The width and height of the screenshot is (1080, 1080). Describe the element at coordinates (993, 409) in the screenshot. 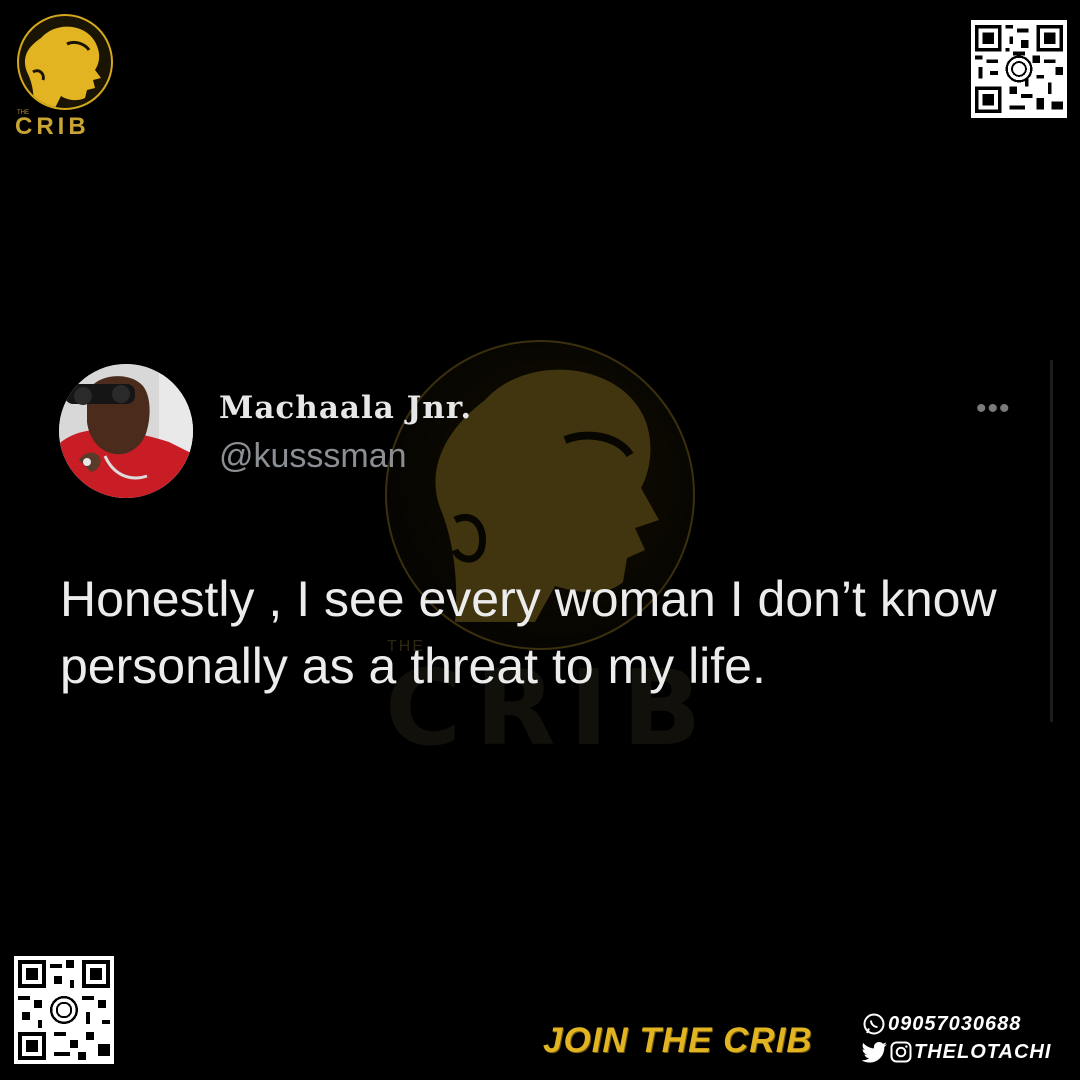

I see `more-options-icon: •••` at that location.